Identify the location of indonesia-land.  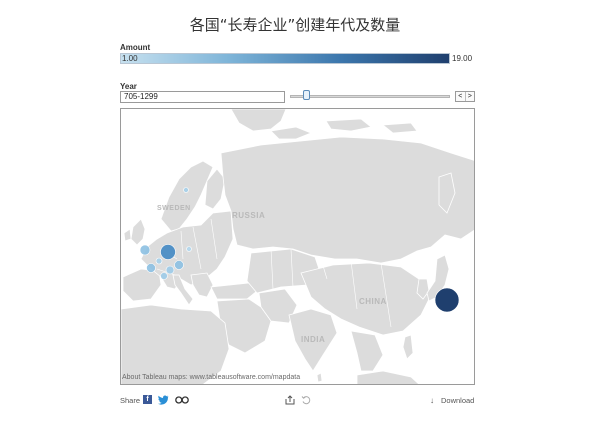
(388, 377).